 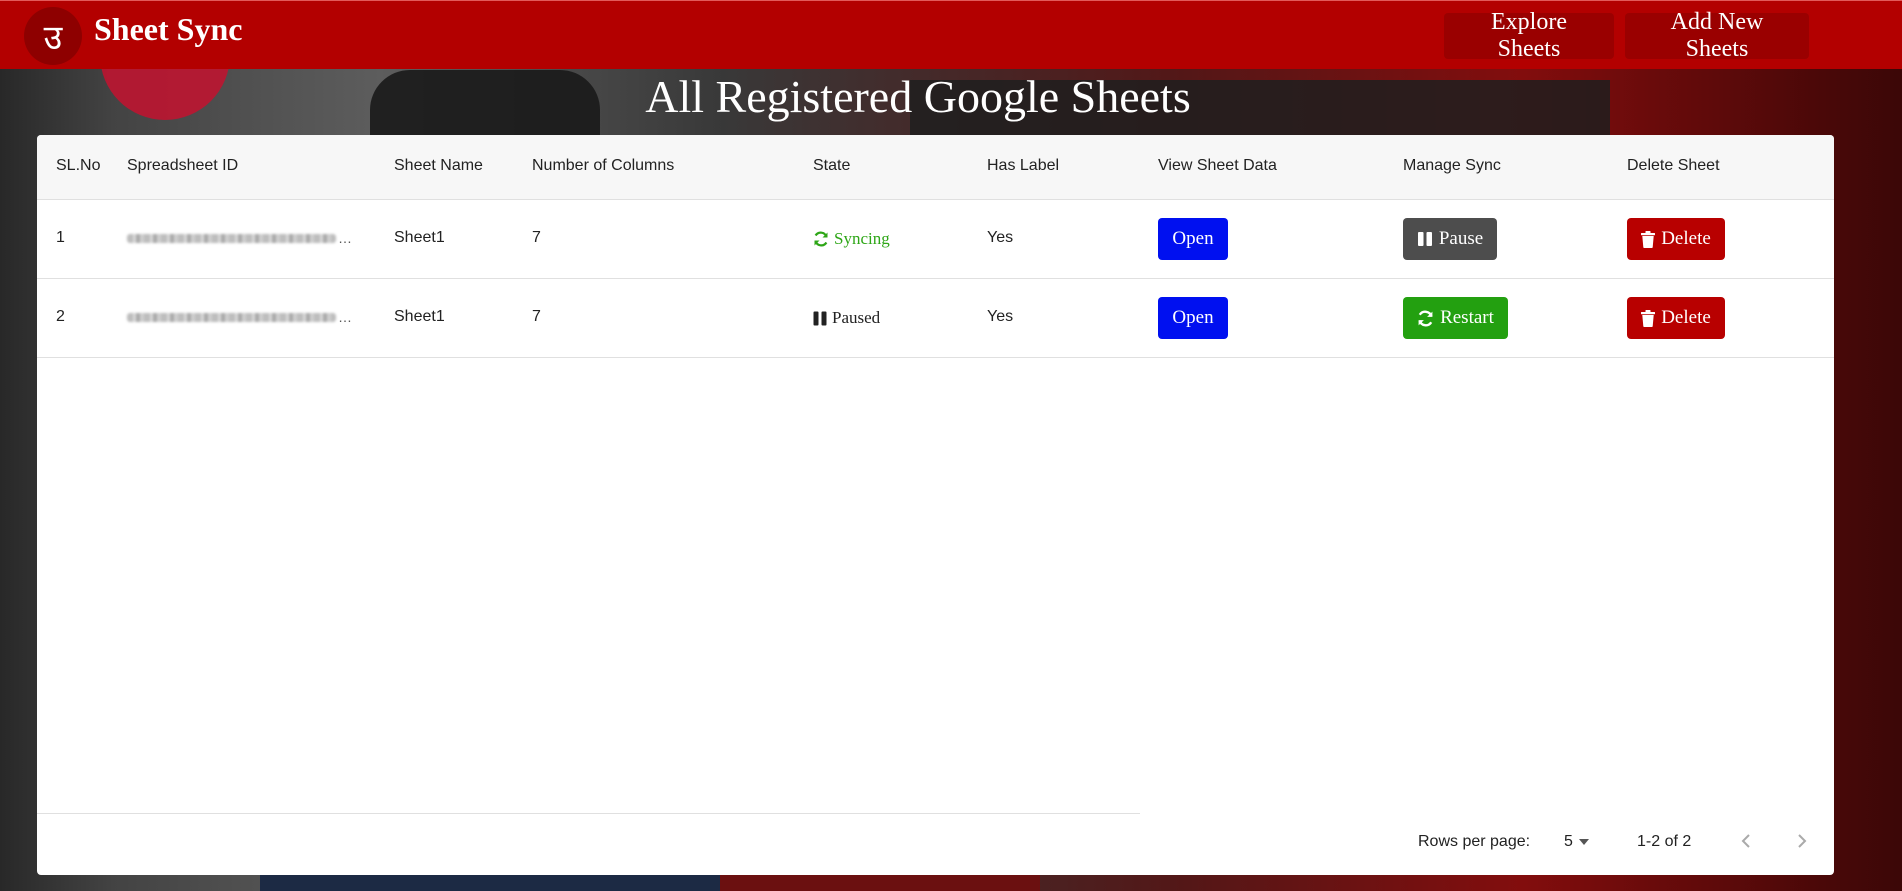 I want to click on rows-per-page-label: Rows per page:, so click(x=1474, y=841).